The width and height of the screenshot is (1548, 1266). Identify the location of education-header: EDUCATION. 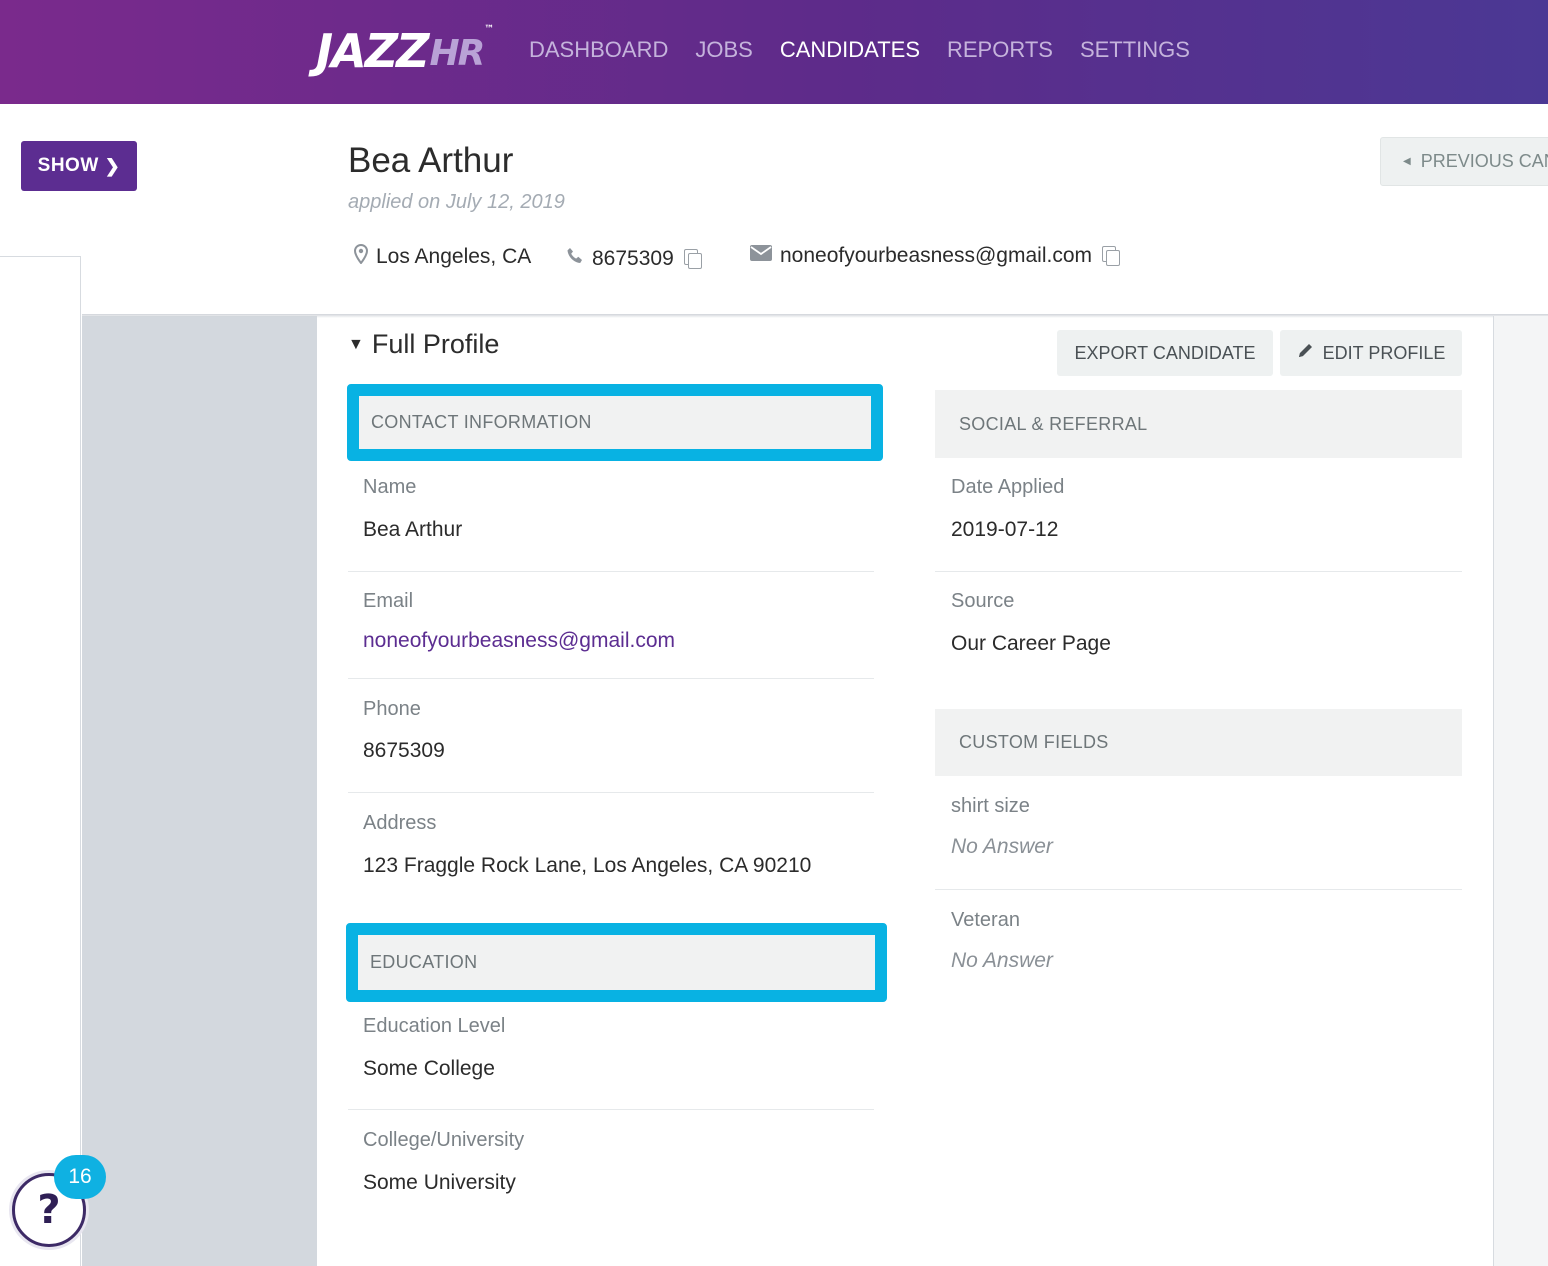
(616, 962).